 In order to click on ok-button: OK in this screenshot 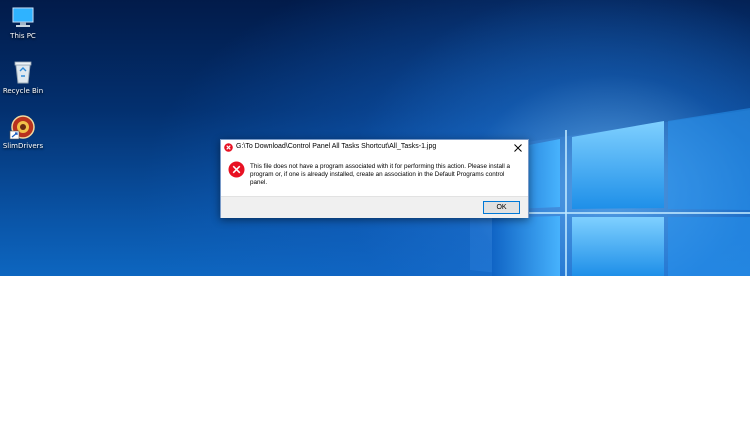, I will do `click(501, 207)`.